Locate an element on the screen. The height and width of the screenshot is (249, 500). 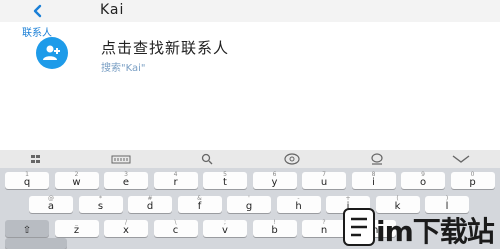
watermark-emblem-icon is located at coordinates (359, 227).